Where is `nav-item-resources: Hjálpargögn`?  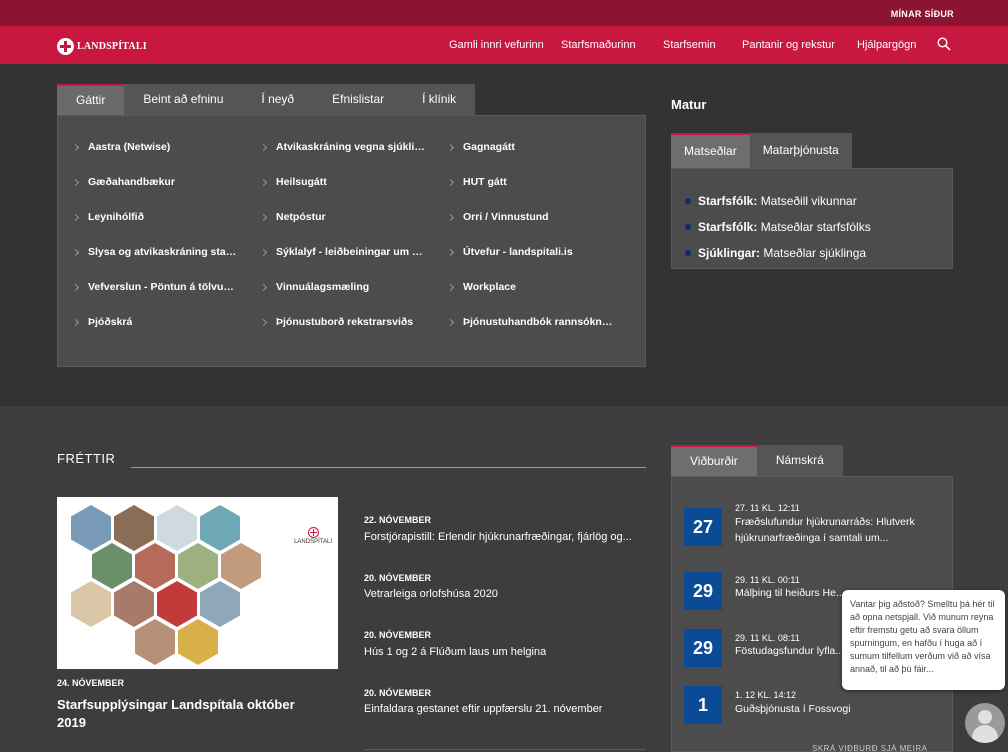
nav-item-resources: Hjálpargögn is located at coordinates (886, 45).